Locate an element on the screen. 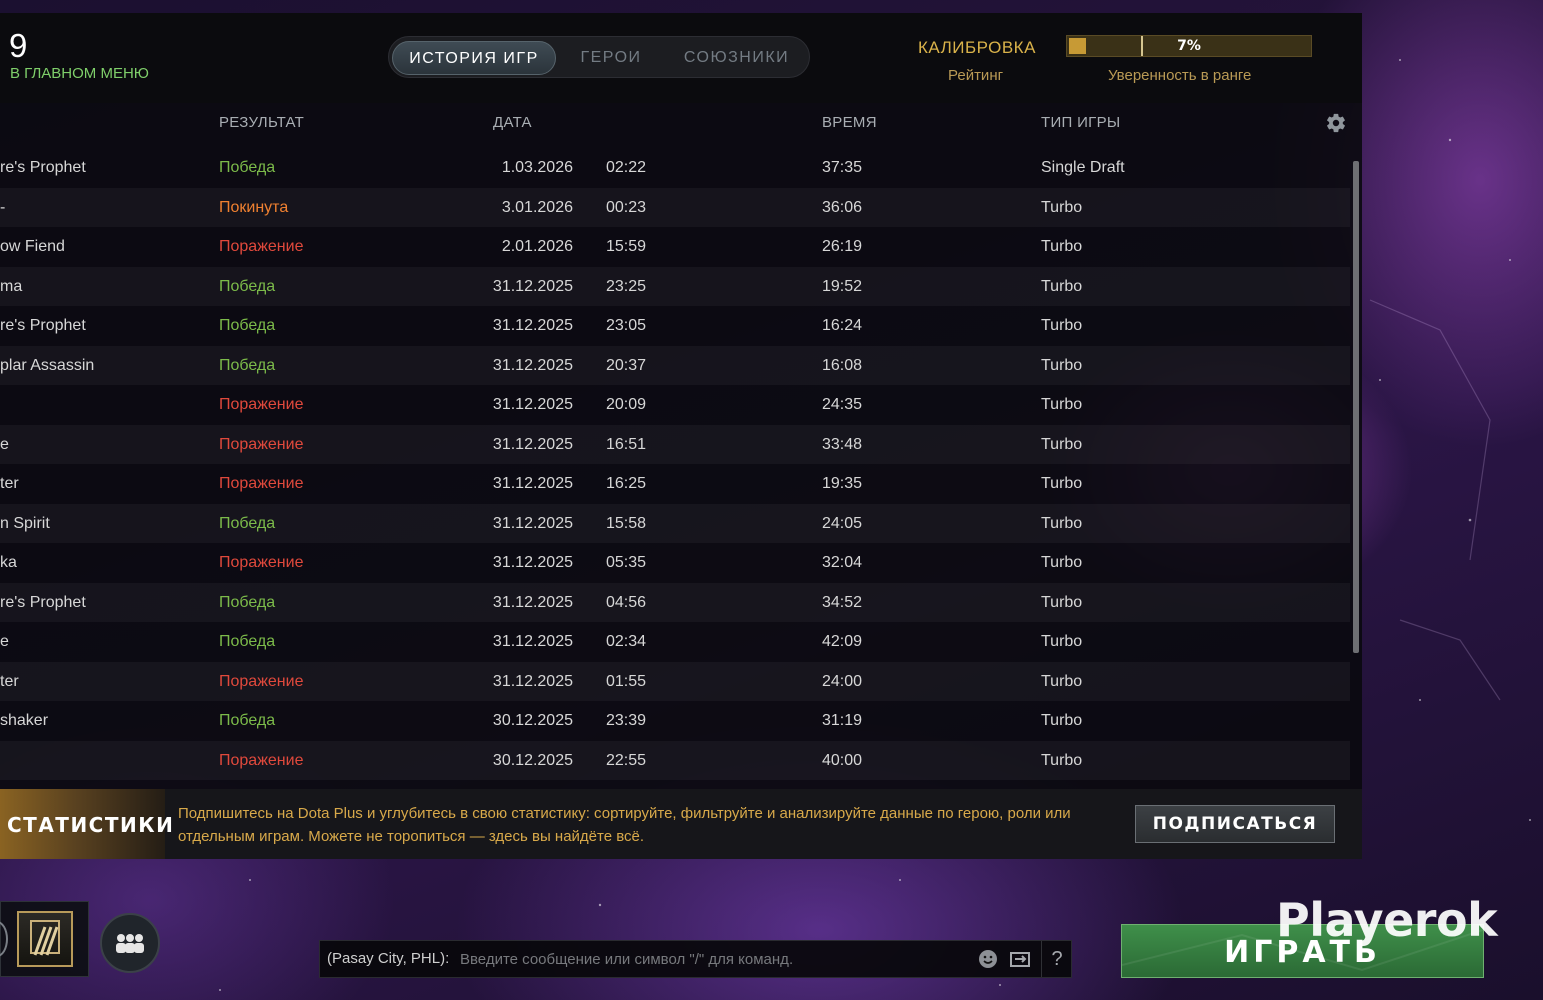 The width and height of the screenshot is (1543, 1000). match-start-time: 22:55 is located at coordinates (626, 760).